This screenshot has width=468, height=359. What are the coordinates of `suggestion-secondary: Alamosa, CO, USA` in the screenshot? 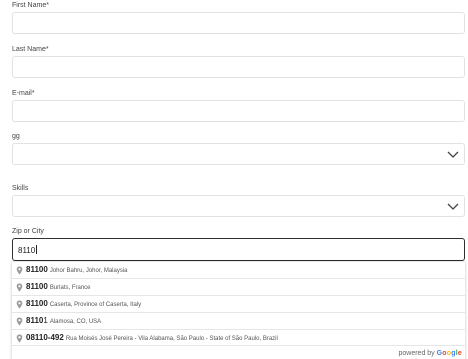 It's located at (75, 322).